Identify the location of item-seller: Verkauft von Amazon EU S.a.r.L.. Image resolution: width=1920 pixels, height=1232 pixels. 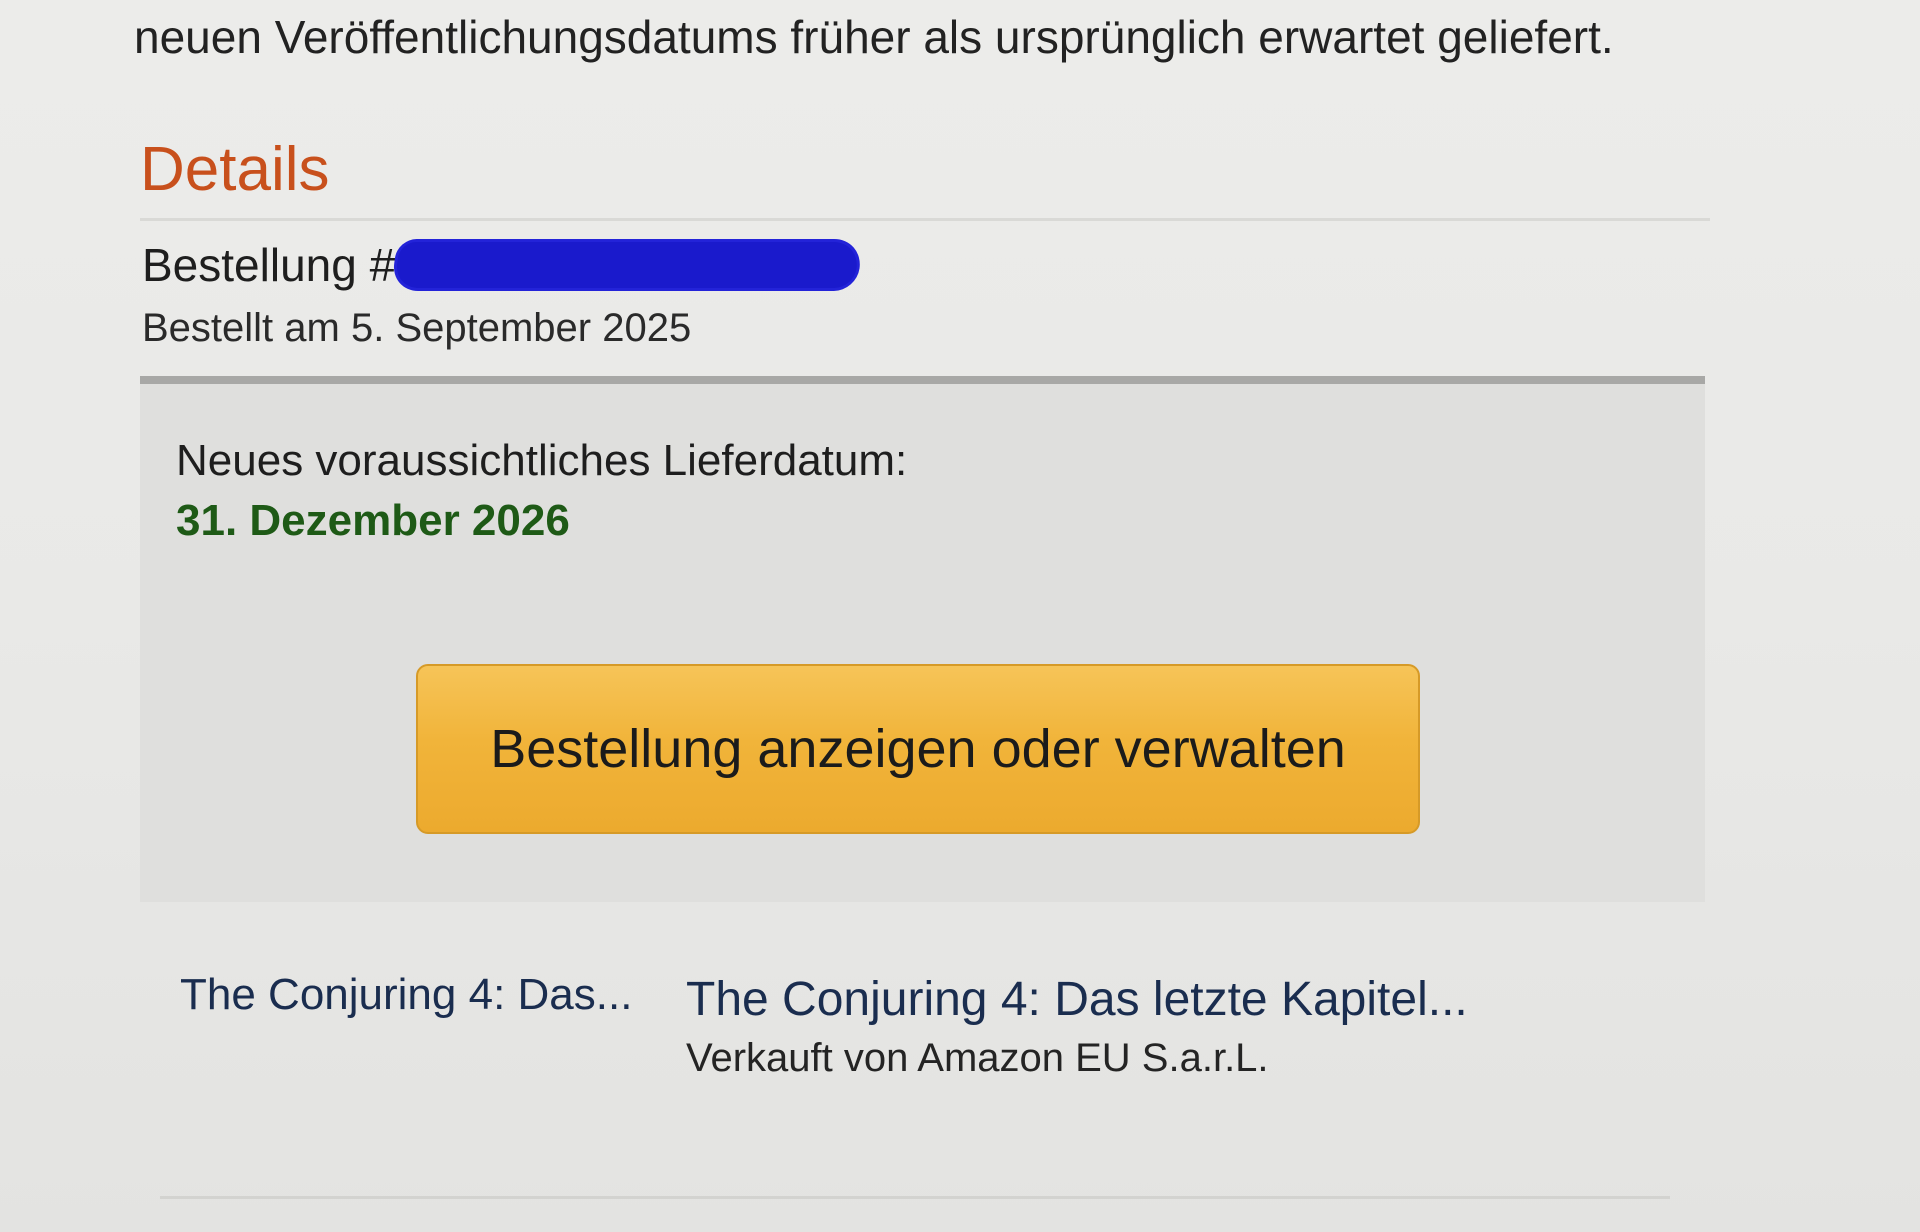
(977, 1058).